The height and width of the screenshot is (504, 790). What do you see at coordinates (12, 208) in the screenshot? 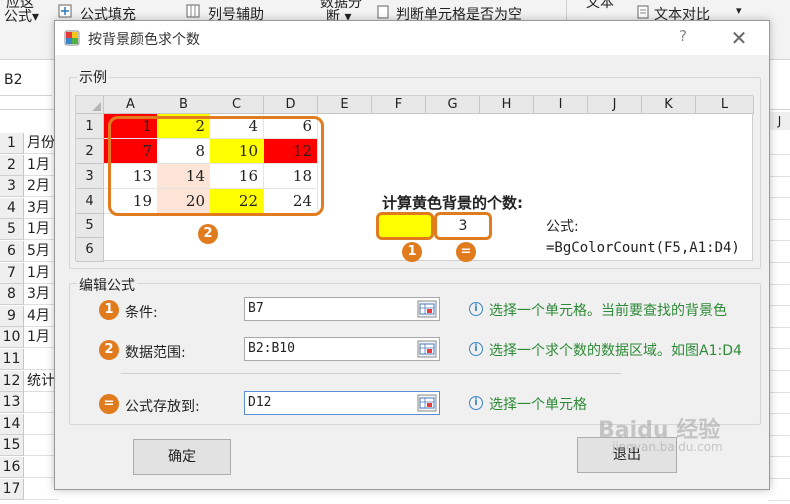
I see `row-header: 4` at bounding box center [12, 208].